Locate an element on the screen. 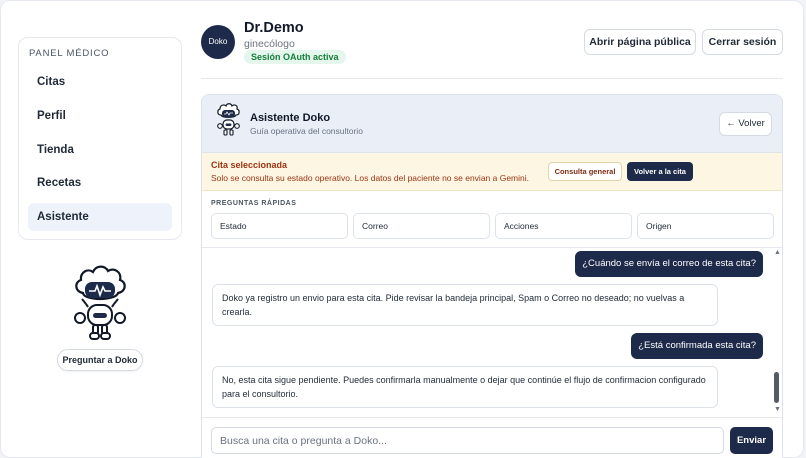 Image resolution: width=806 pixels, height=458 pixels. assistant-title: Asistente Doko is located at coordinates (290, 118).